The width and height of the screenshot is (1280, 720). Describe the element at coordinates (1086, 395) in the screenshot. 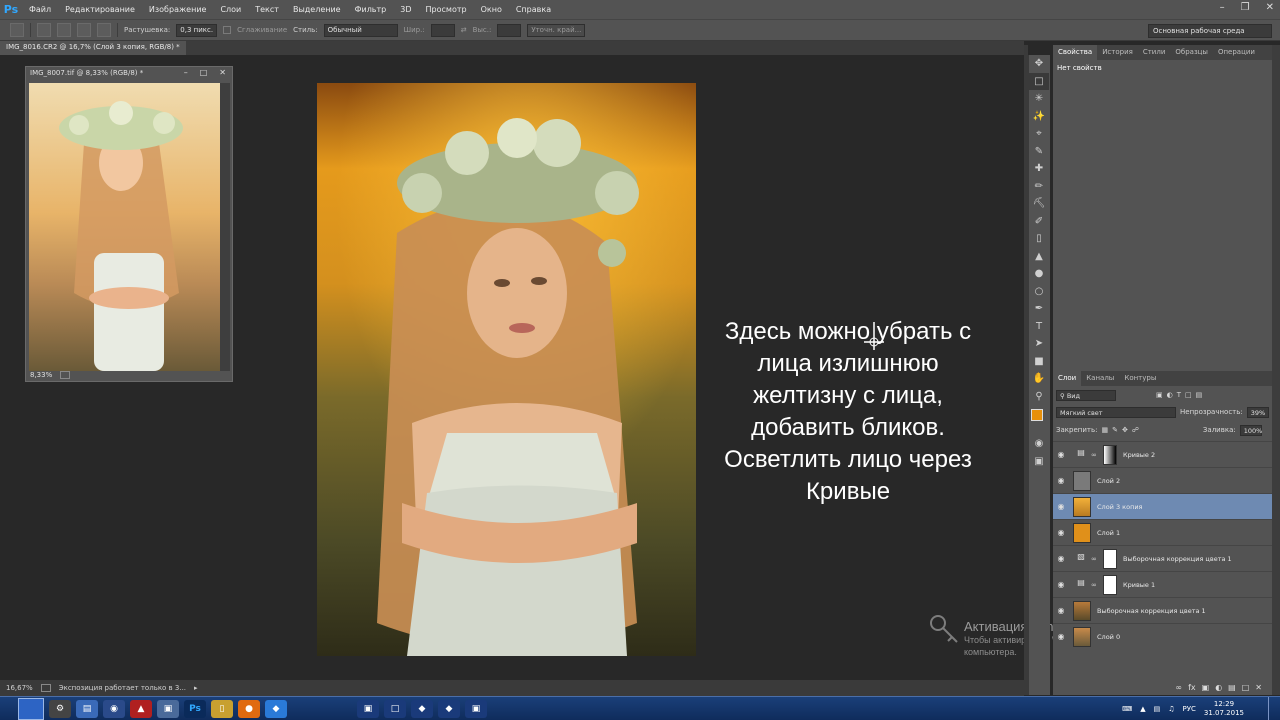

I see `layer-kind-filter: ⚲ Вид` at that location.